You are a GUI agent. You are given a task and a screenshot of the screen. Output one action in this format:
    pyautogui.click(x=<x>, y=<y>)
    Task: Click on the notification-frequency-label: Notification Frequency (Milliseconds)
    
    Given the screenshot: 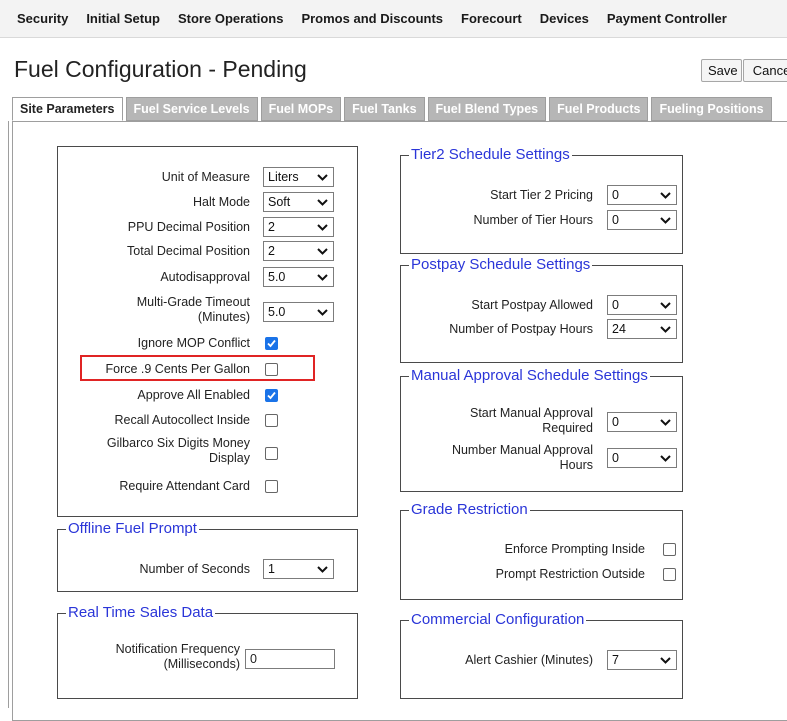 What is the action you would take?
    pyautogui.click(x=150, y=657)
    